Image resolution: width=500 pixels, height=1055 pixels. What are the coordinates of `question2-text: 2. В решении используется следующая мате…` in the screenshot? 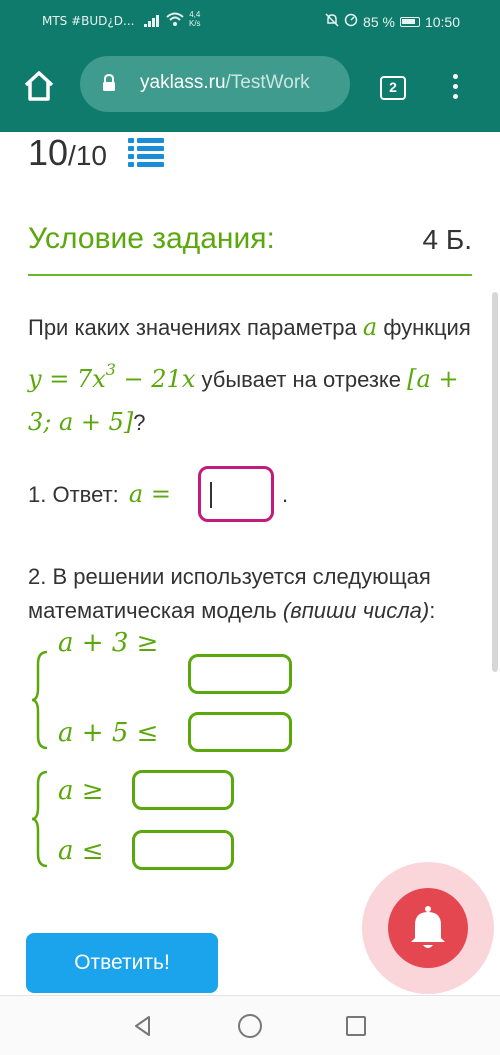 It's located at (255, 594).